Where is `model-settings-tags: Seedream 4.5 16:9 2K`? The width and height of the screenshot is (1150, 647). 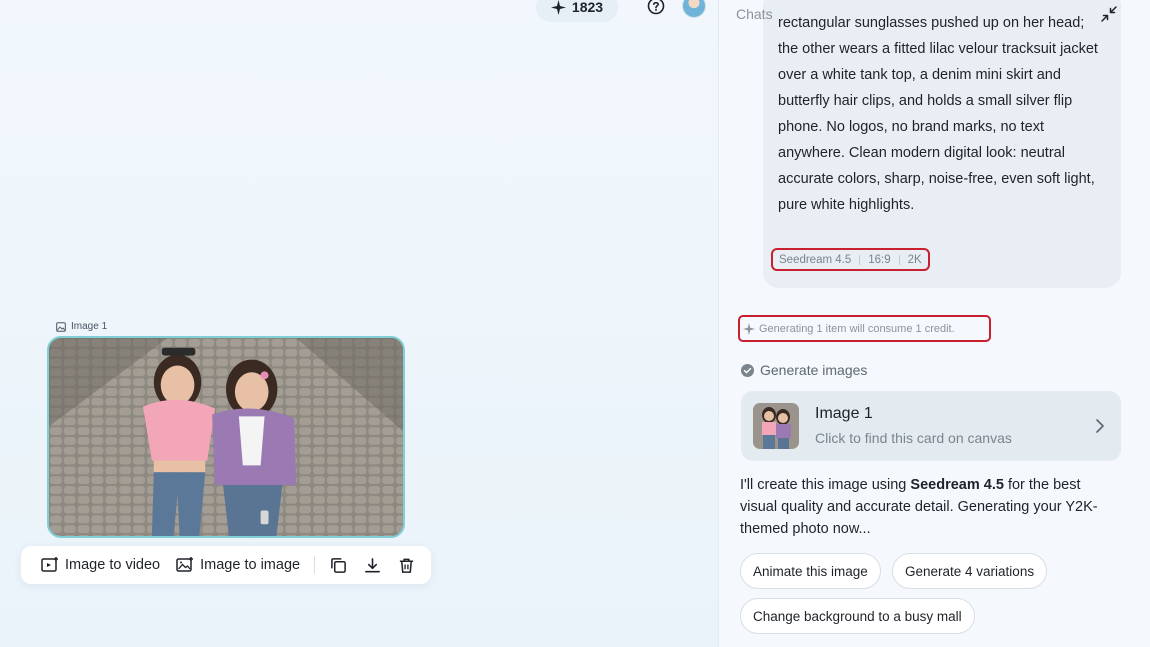
model-settings-tags: Seedream 4.5 16:9 2K is located at coordinates (850, 259).